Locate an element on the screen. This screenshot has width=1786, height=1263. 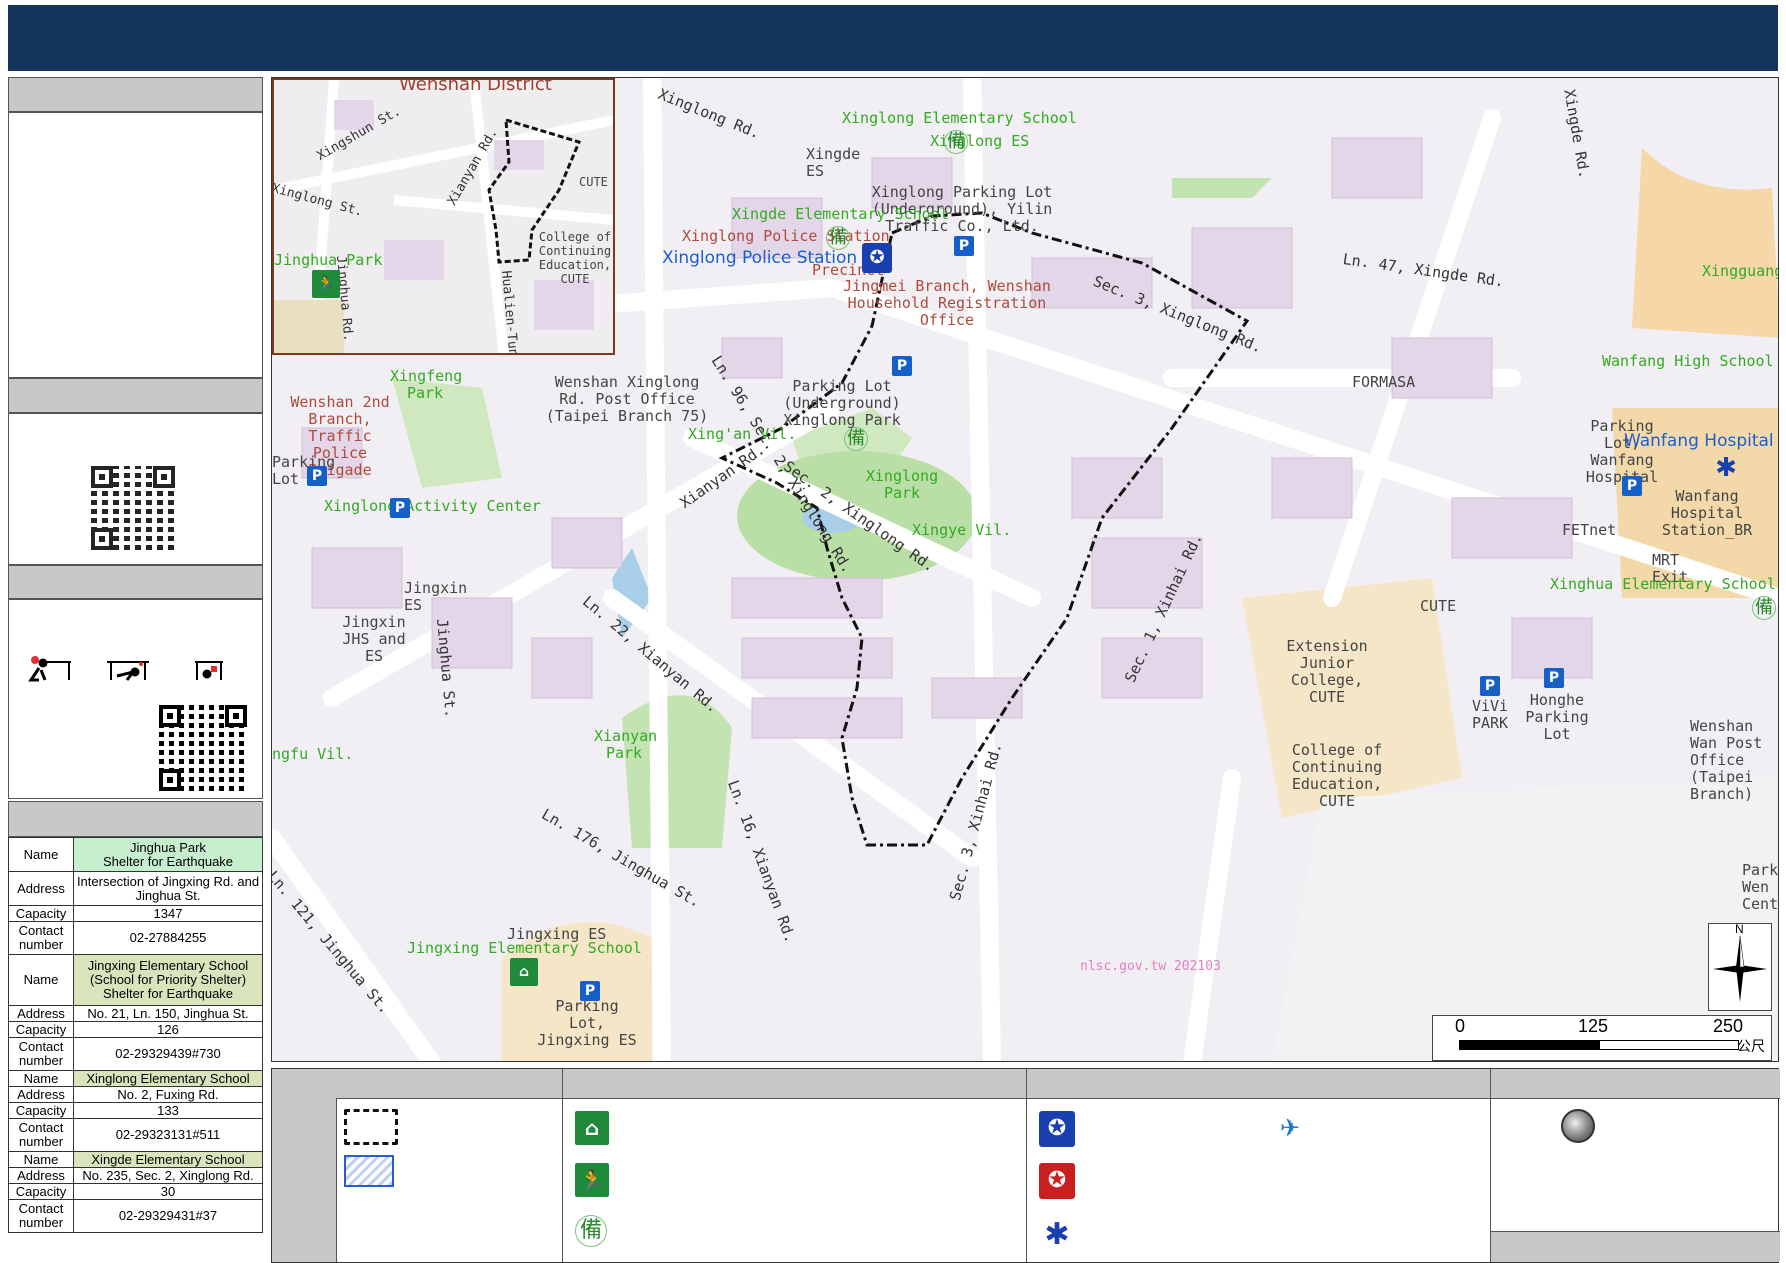
hatched-area-icon is located at coordinates (369, 1171).